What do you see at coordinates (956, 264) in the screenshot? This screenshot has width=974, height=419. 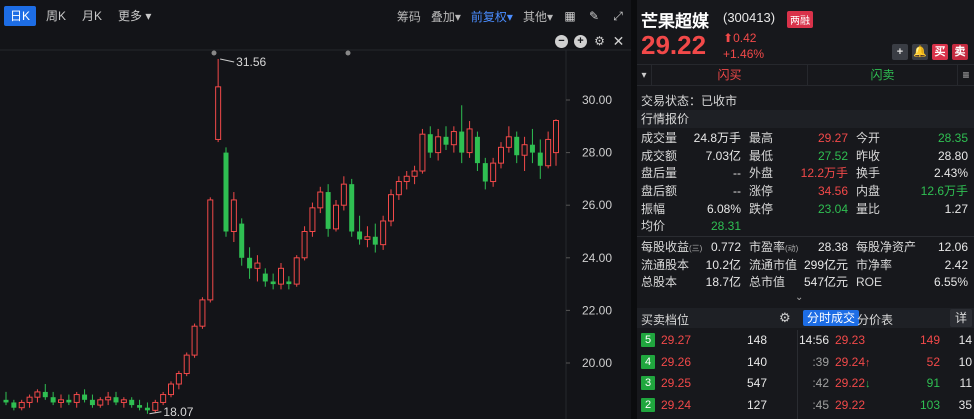 I see `fundamental-value: 2.42` at bounding box center [956, 264].